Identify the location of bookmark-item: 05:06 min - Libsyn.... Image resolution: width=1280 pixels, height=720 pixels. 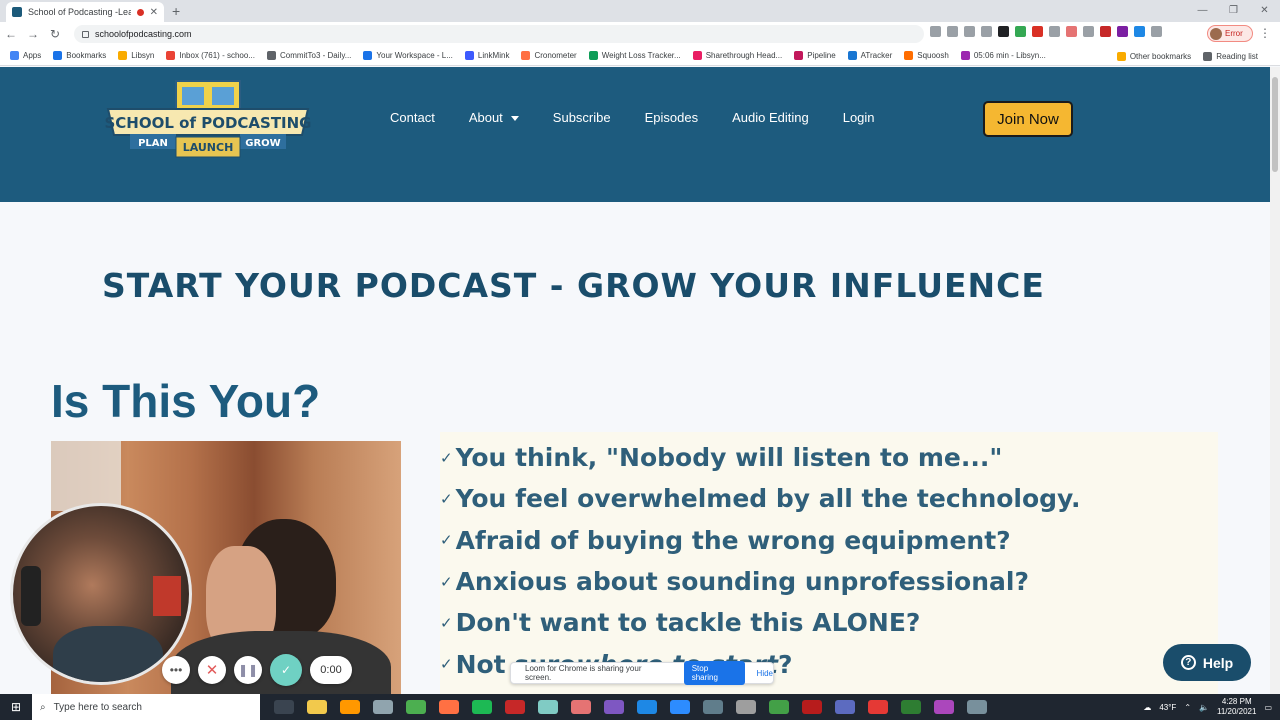
(1003, 55).